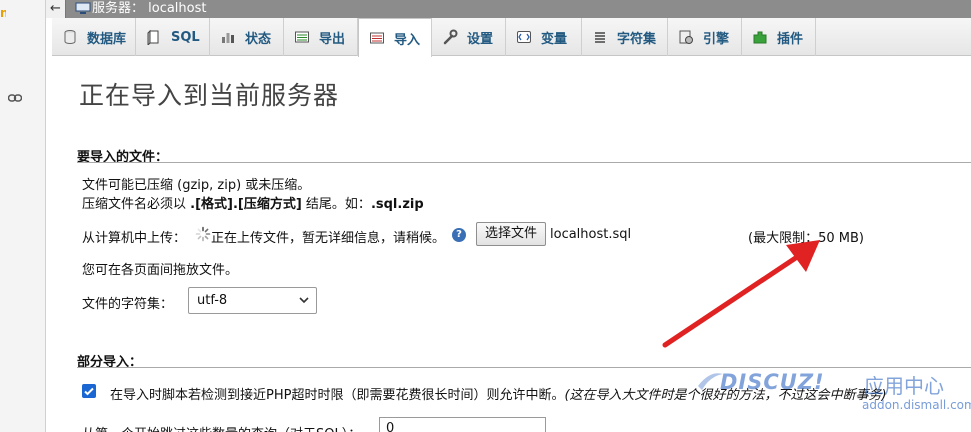  I want to click on skip-queries-input: 0, so click(462, 424).